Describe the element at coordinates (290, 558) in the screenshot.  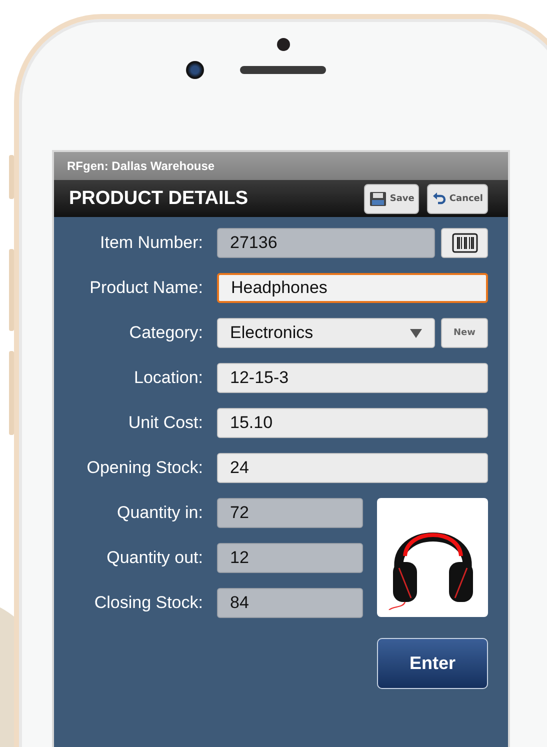
I see `input-field: 12` at that location.